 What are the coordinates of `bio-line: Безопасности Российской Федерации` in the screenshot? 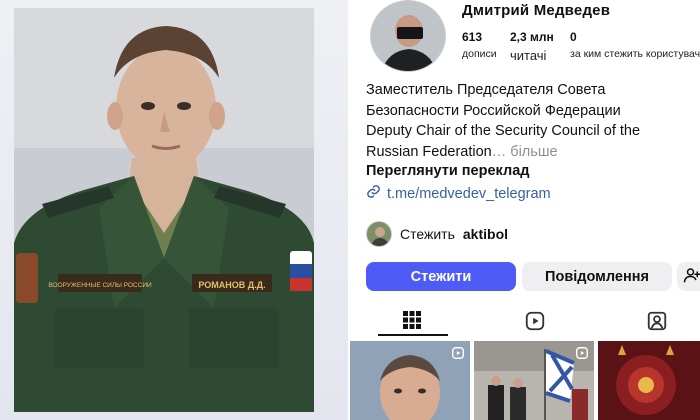 It's located at (493, 110).